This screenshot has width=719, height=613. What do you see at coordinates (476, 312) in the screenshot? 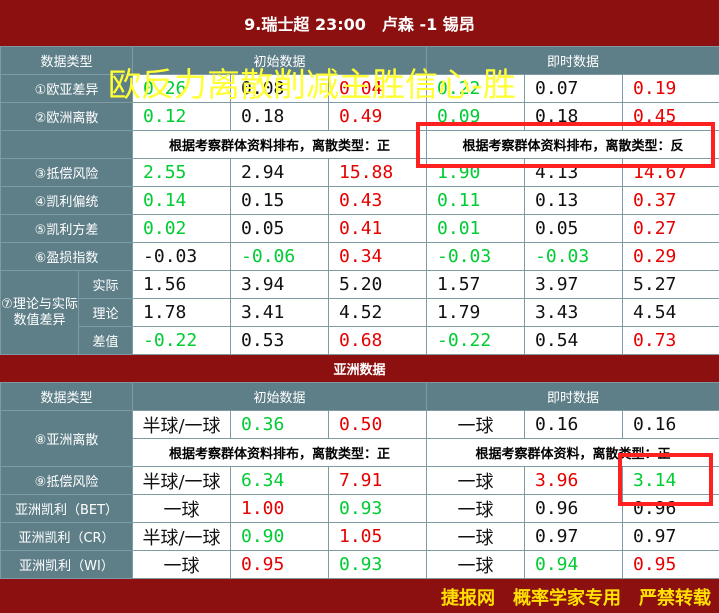
I see `data-value-cell: 1.79` at bounding box center [476, 312].